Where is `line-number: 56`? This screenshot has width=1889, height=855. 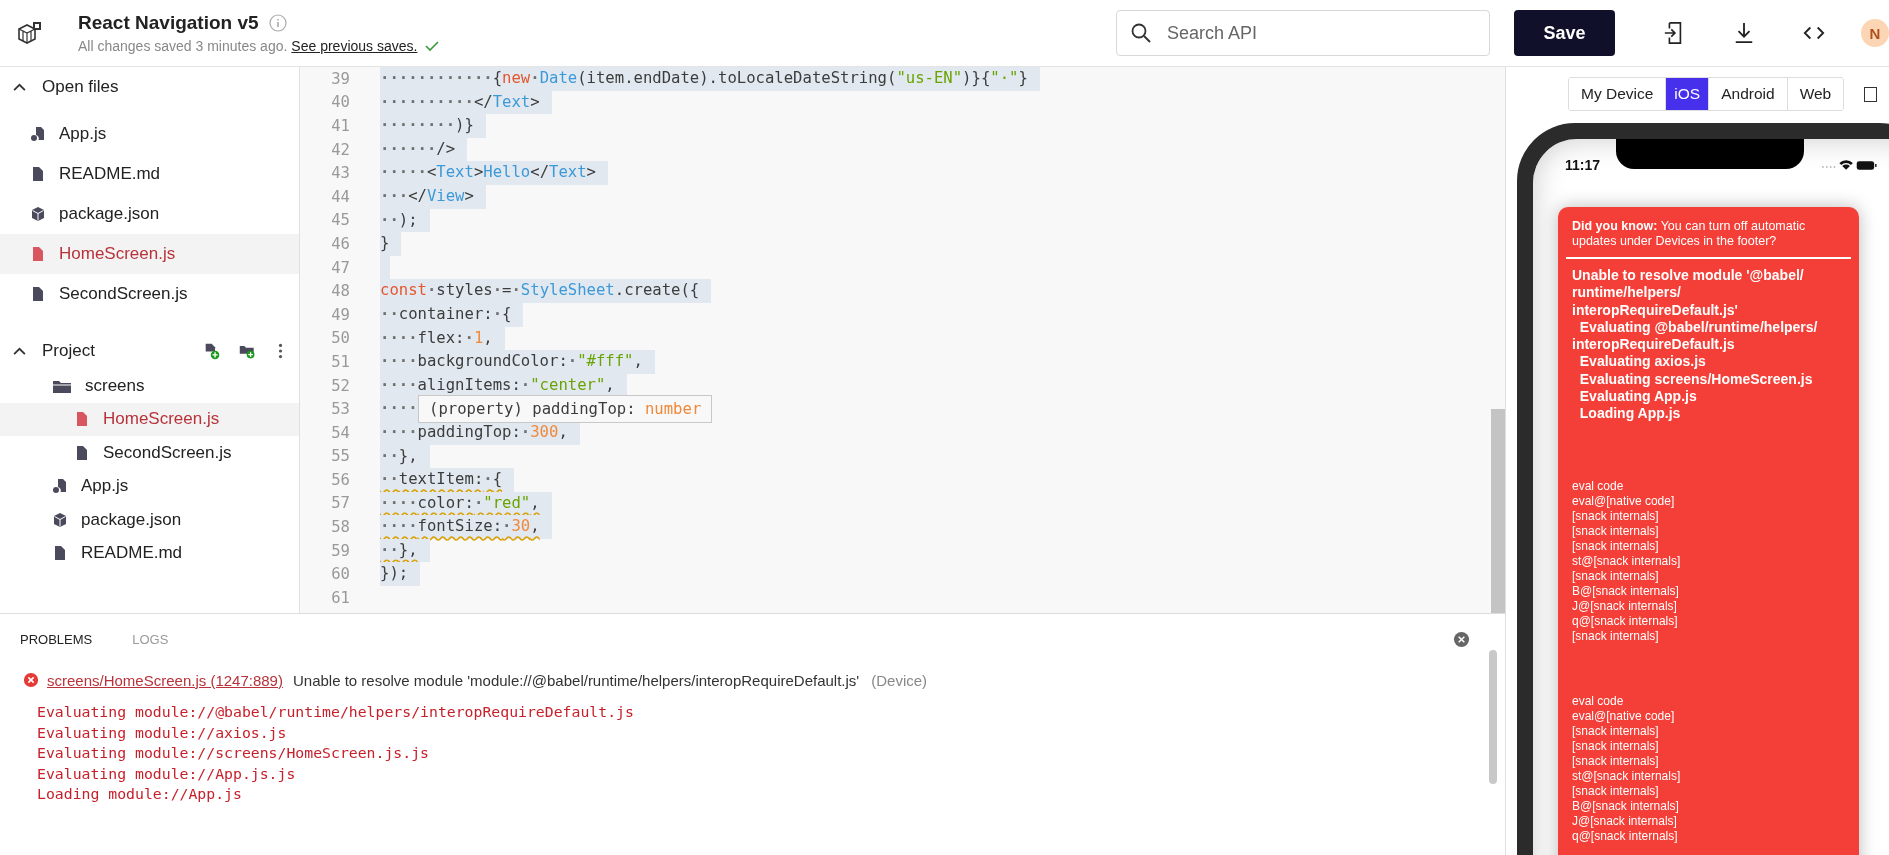
line-number: 56 is located at coordinates (340, 479).